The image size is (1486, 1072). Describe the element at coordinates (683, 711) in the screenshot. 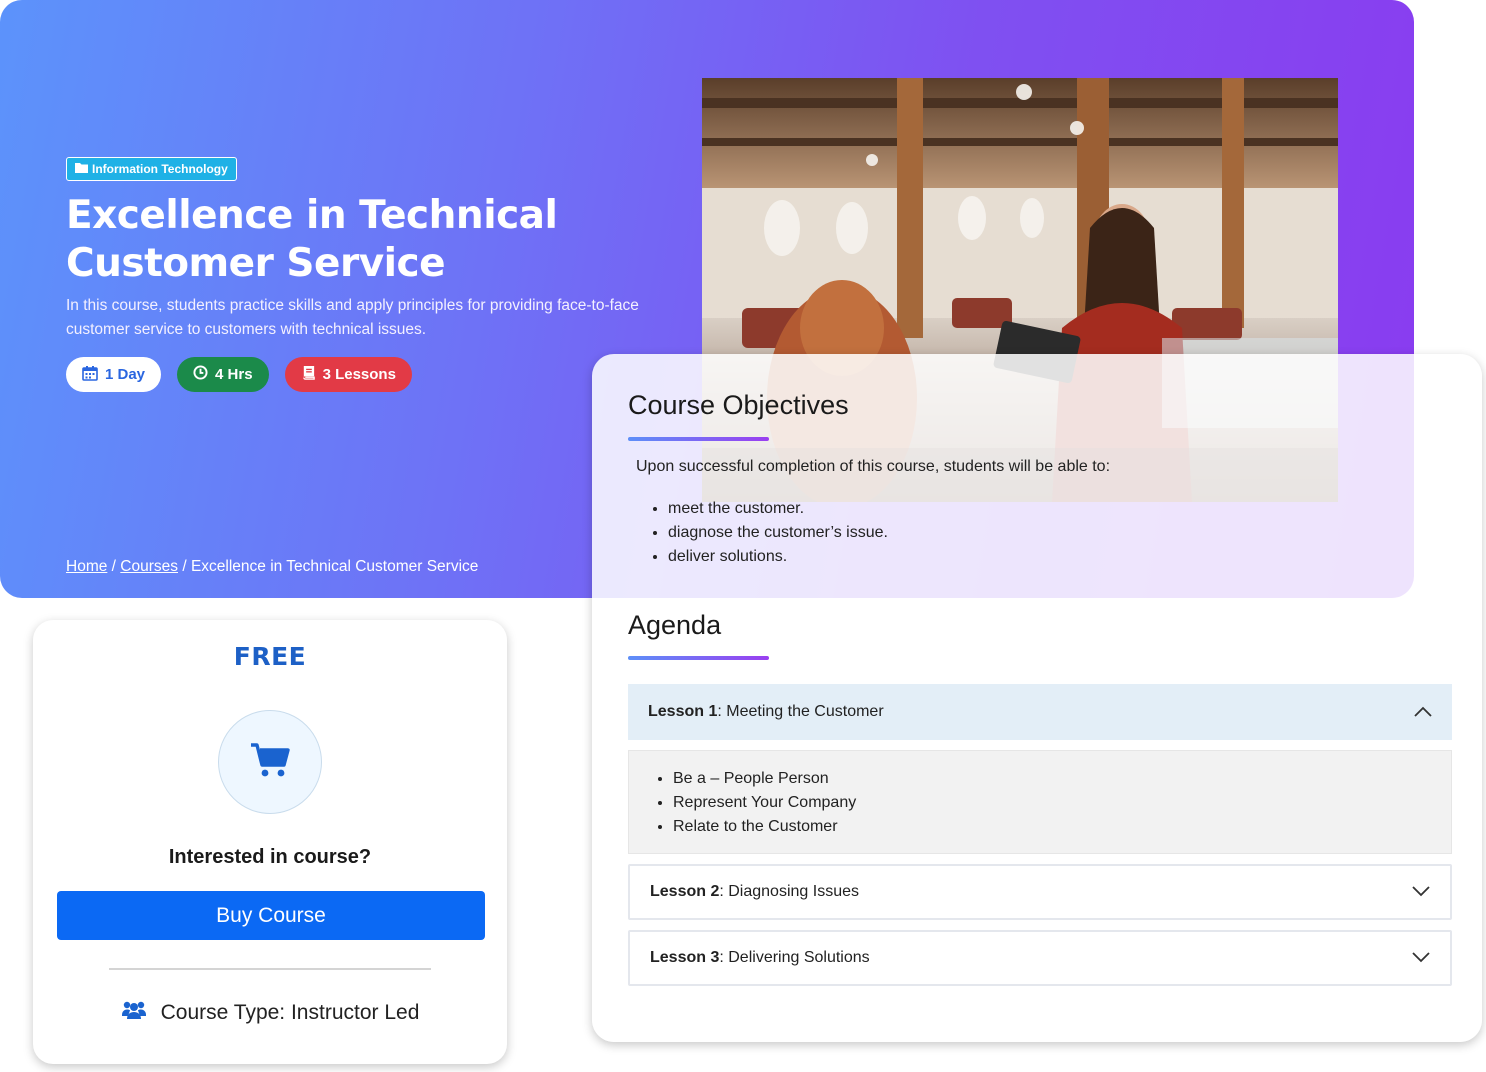

I see `lesson-number: Lesson 1` at that location.